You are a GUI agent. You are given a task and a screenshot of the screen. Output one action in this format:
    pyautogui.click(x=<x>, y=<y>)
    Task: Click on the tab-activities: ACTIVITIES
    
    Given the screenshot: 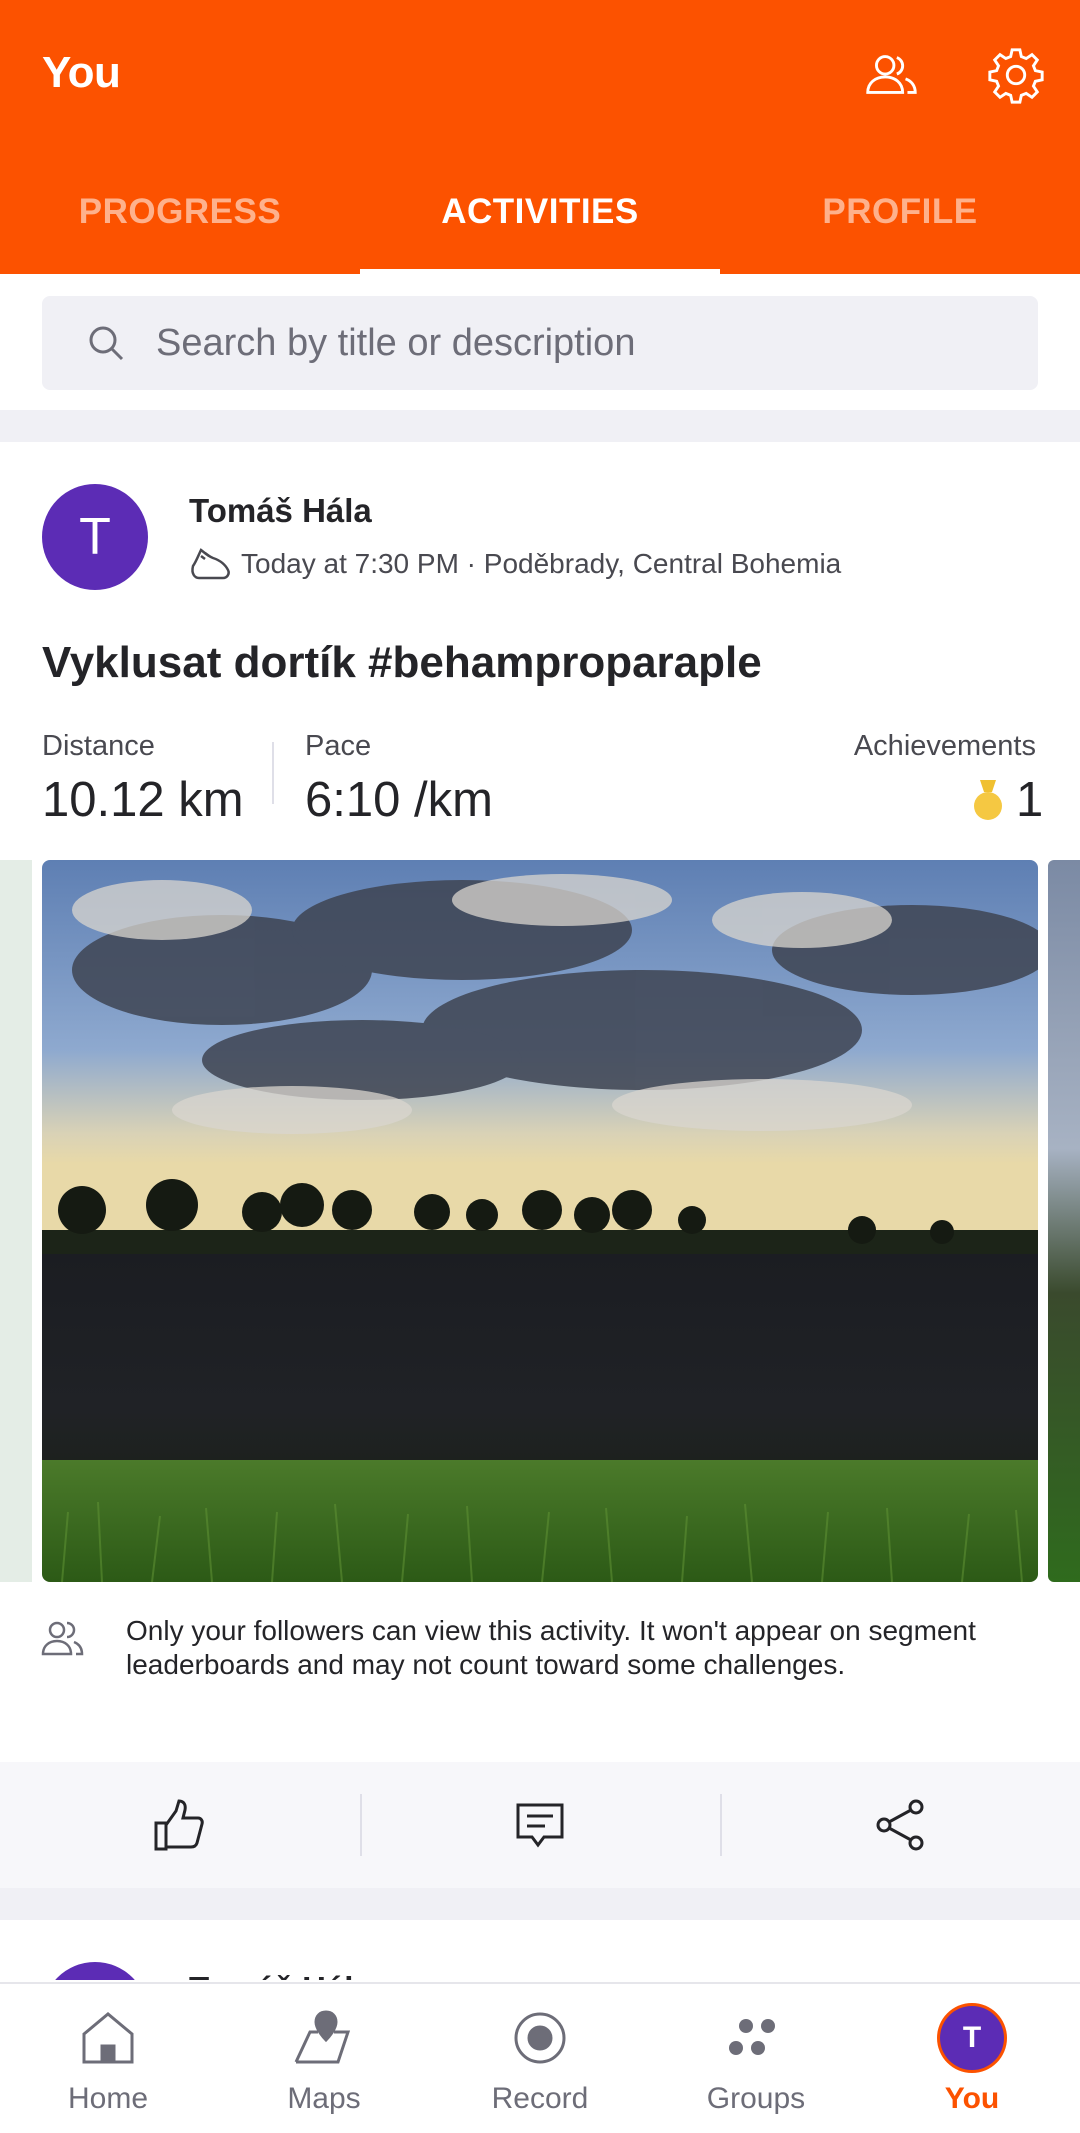 What is the action you would take?
    pyautogui.click(x=540, y=225)
    